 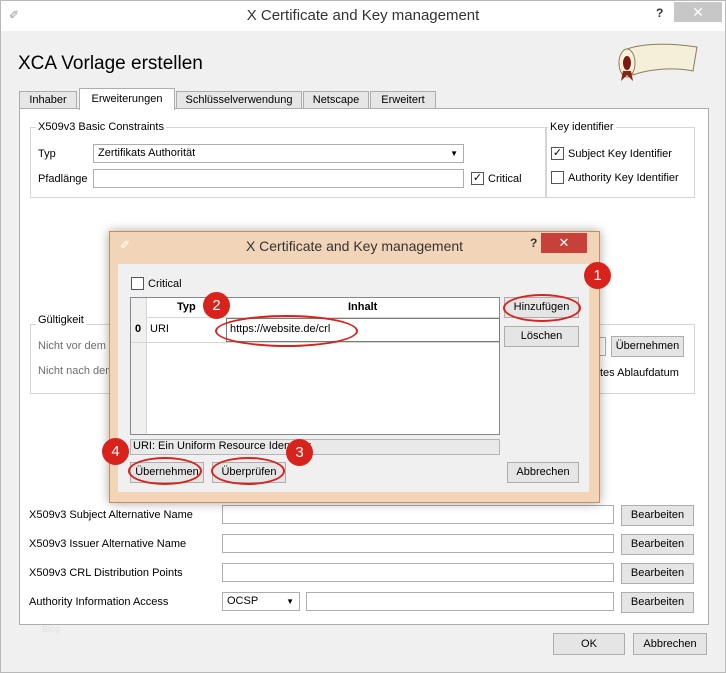 What do you see at coordinates (110, 63) in the screenshot?
I see `page-title: XCA Vorlage erstellen` at bounding box center [110, 63].